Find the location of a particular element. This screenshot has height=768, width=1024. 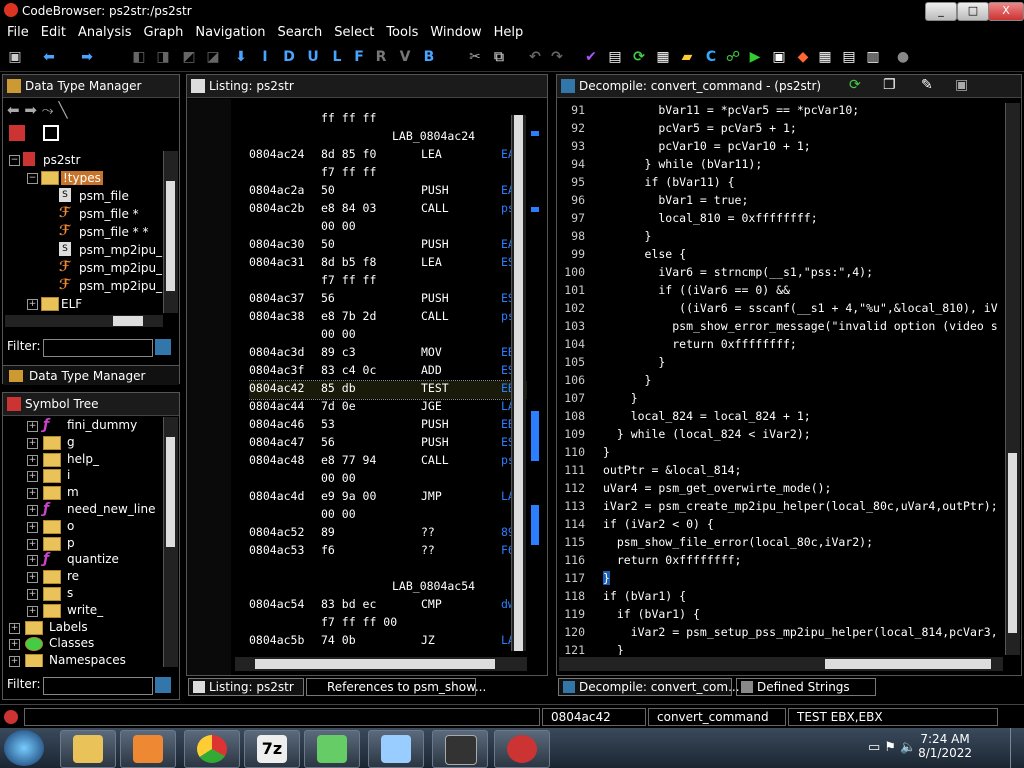

nav-reference-icon: R is located at coordinates (381, 57).